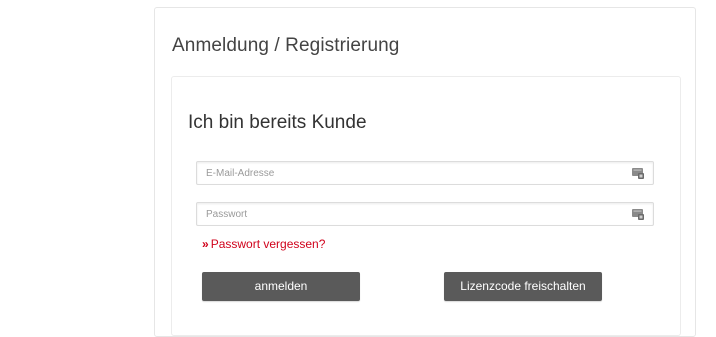 The width and height of the screenshot is (716, 337). I want to click on page-title: Anmeldung / Registrierung, so click(286, 45).